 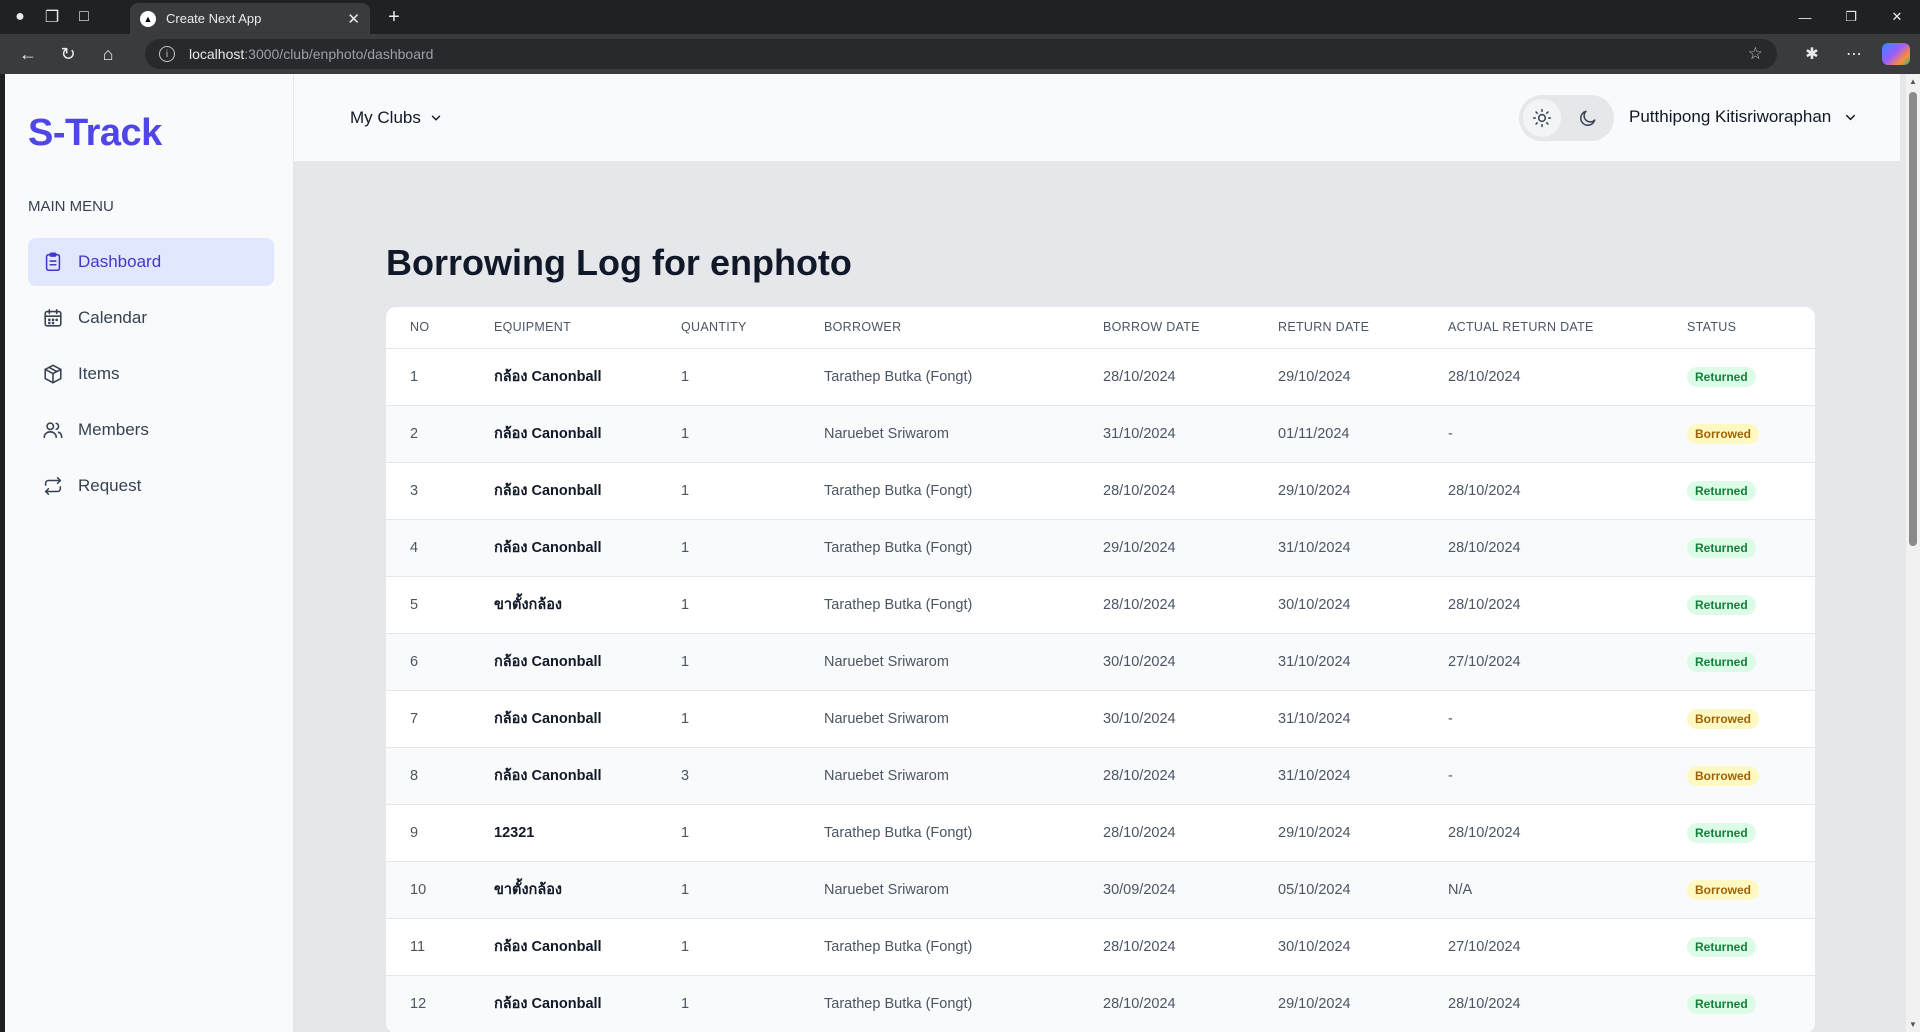 What do you see at coordinates (428, 377) in the screenshot?
I see `cell-no: 1` at bounding box center [428, 377].